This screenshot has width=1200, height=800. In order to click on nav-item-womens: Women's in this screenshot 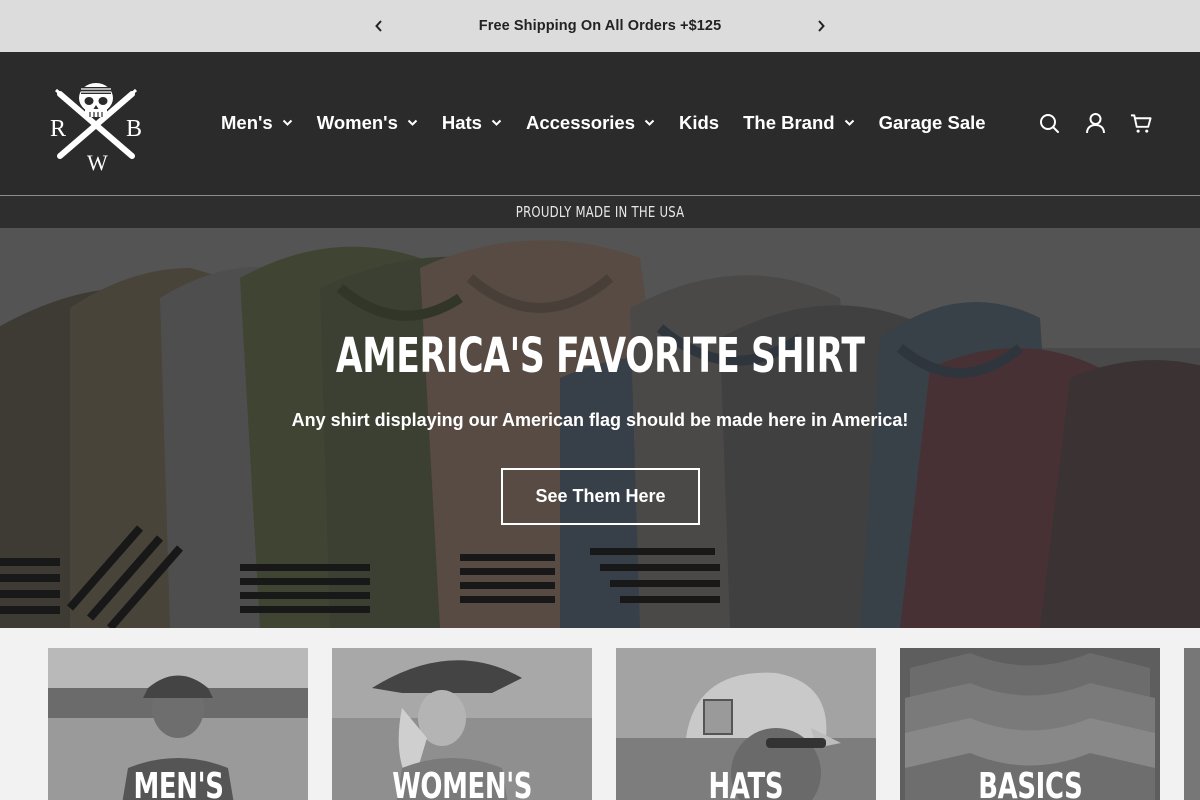, I will do `click(367, 123)`.